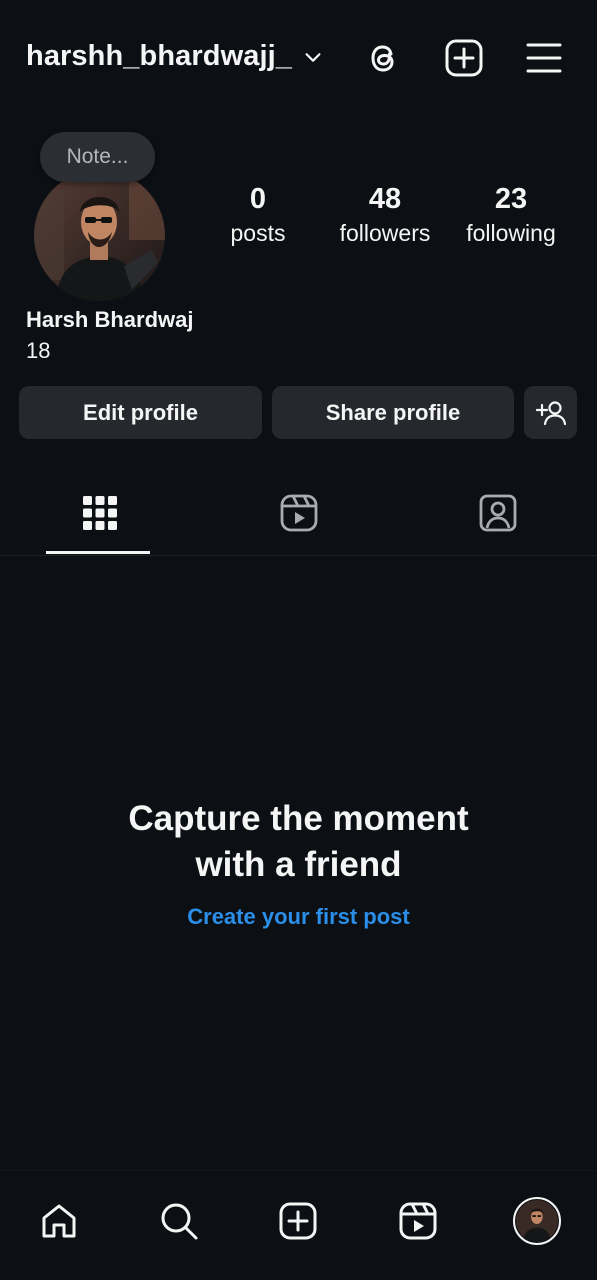 This screenshot has width=597, height=1280. Describe the element at coordinates (99, 235) in the screenshot. I see `profile-avatar` at that location.